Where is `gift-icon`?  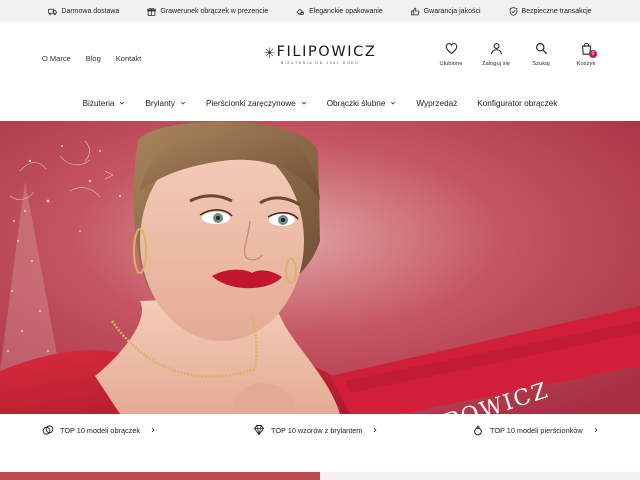 gift-icon is located at coordinates (152, 11).